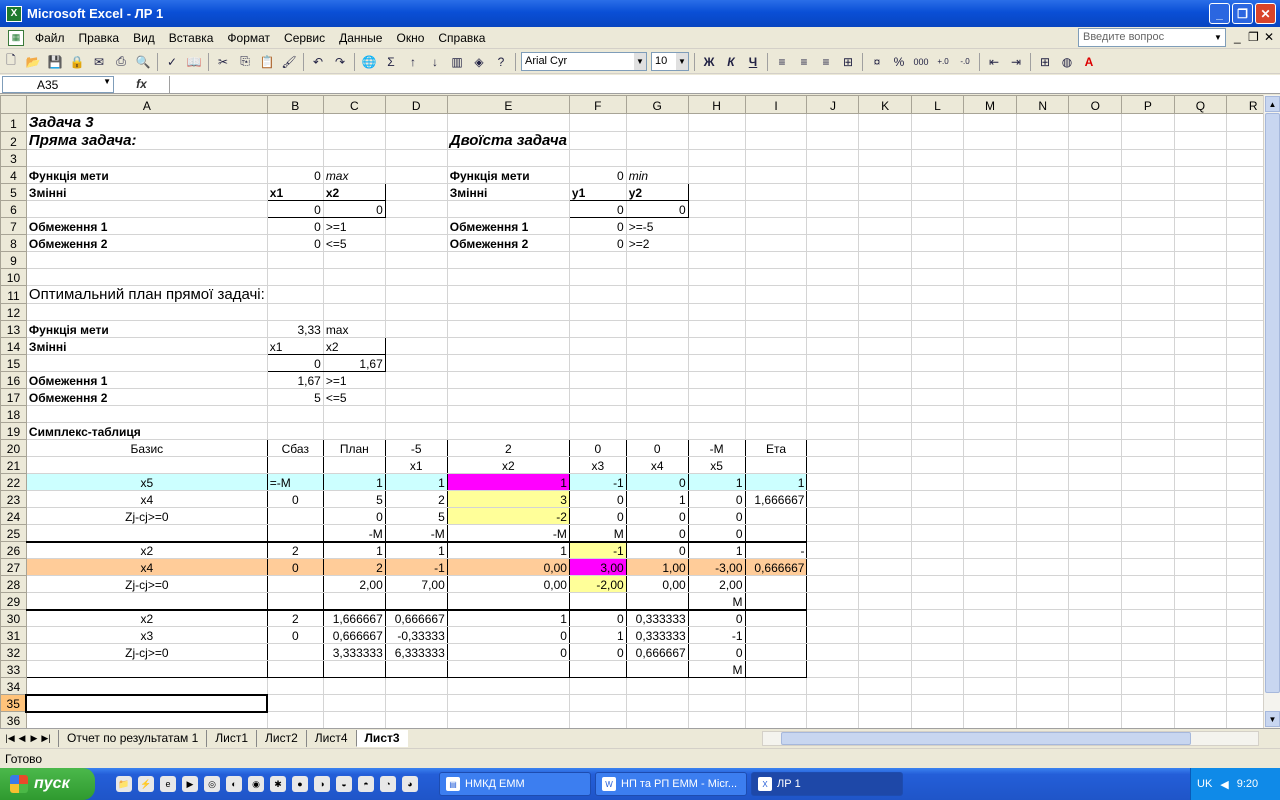 Image resolution: width=1280 pixels, height=800 pixels. What do you see at coordinates (1148, 414) in the screenshot?
I see `cell-p18` at bounding box center [1148, 414].